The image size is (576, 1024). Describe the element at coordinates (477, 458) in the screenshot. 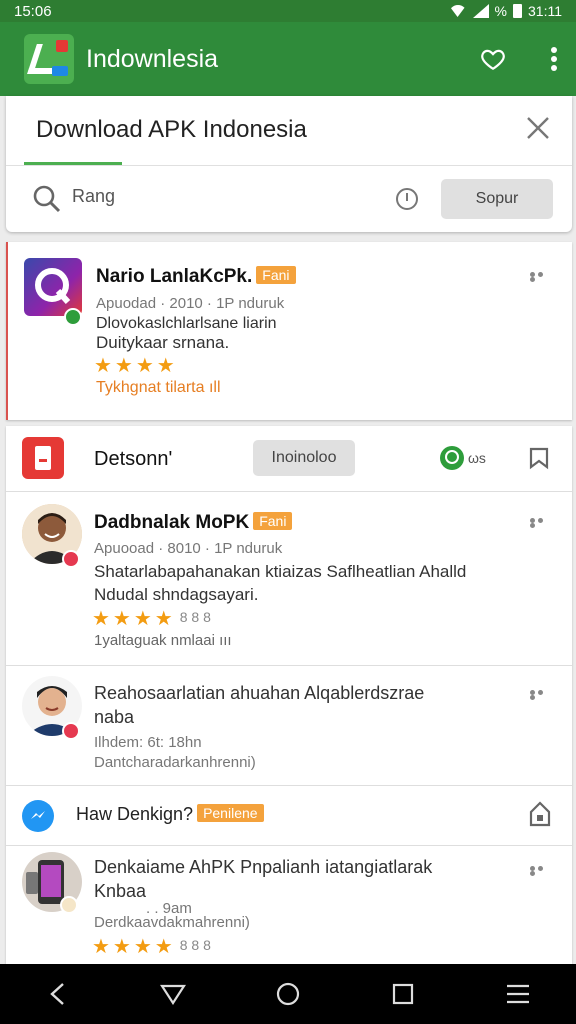

I see `chat-count: ωs` at that location.